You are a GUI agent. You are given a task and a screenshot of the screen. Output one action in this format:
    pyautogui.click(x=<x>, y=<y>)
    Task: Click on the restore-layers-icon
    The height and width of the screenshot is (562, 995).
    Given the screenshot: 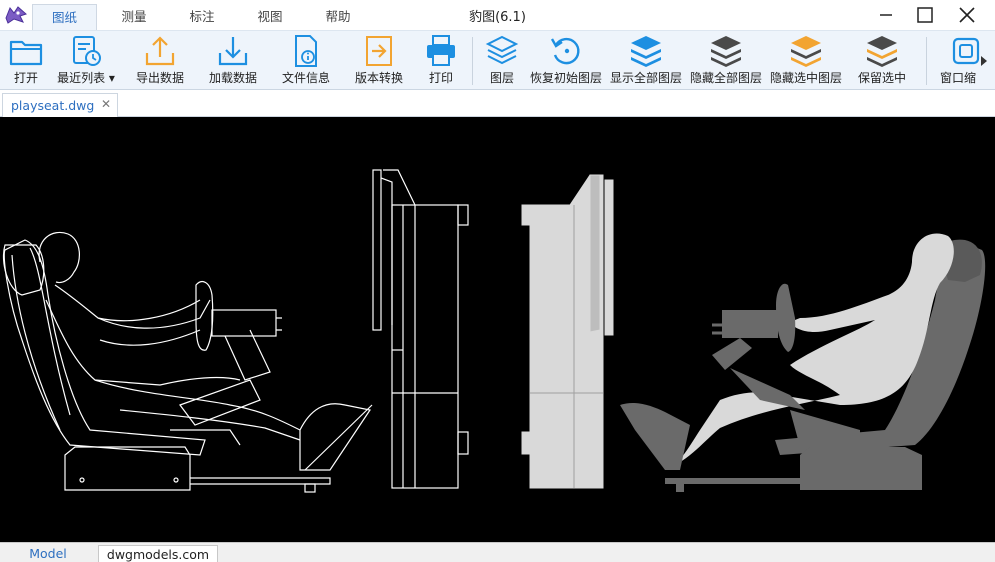 What is the action you would take?
    pyautogui.click(x=565, y=51)
    